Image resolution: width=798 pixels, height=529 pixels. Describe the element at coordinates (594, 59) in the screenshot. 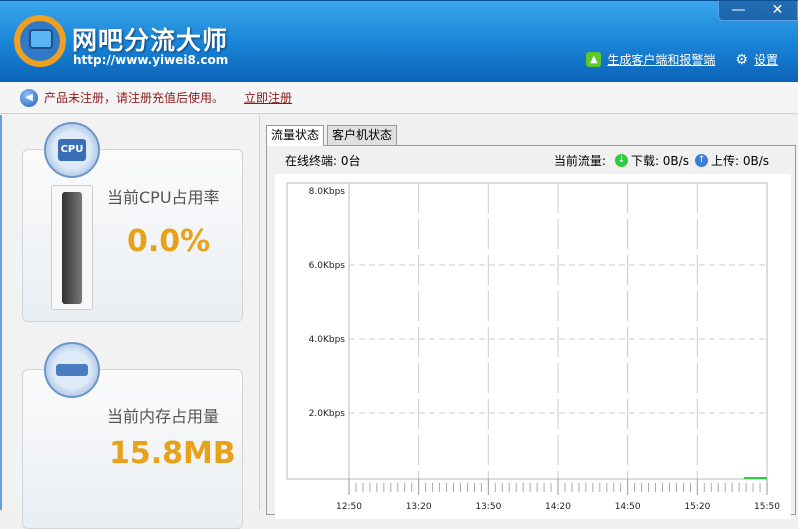

I see `upload-box-icon: ▲` at that location.